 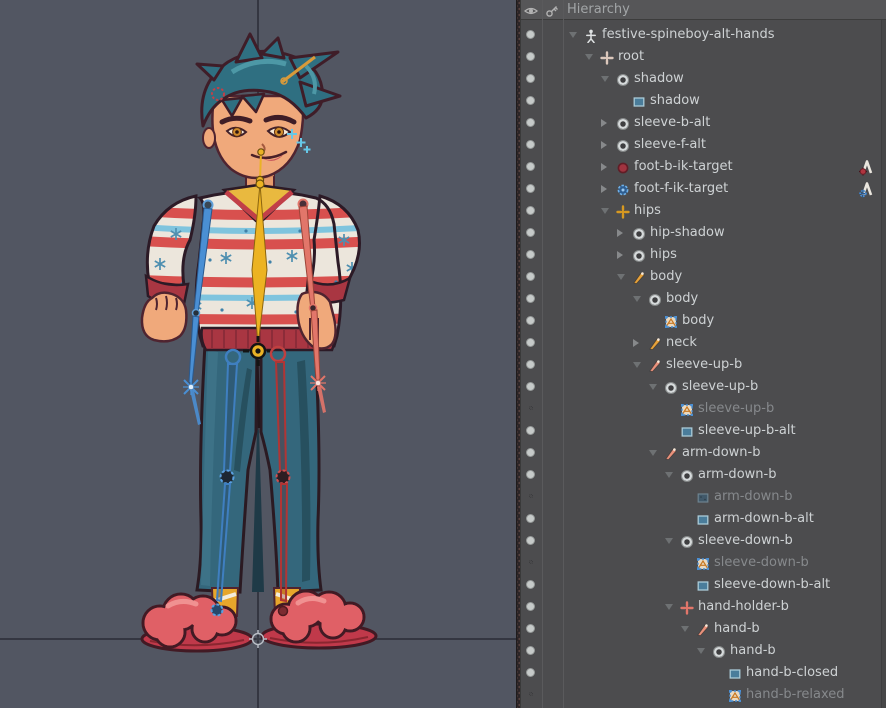 What do you see at coordinates (670, 144) in the screenshot?
I see `tree-row-label: sleeve-f-alt` at bounding box center [670, 144].